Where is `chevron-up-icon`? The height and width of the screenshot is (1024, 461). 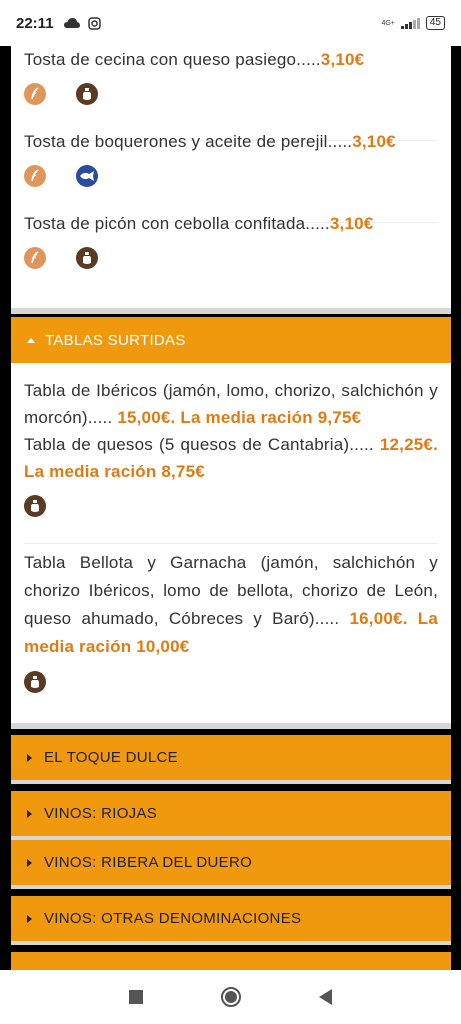 chevron-up-icon is located at coordinates (31, 340).